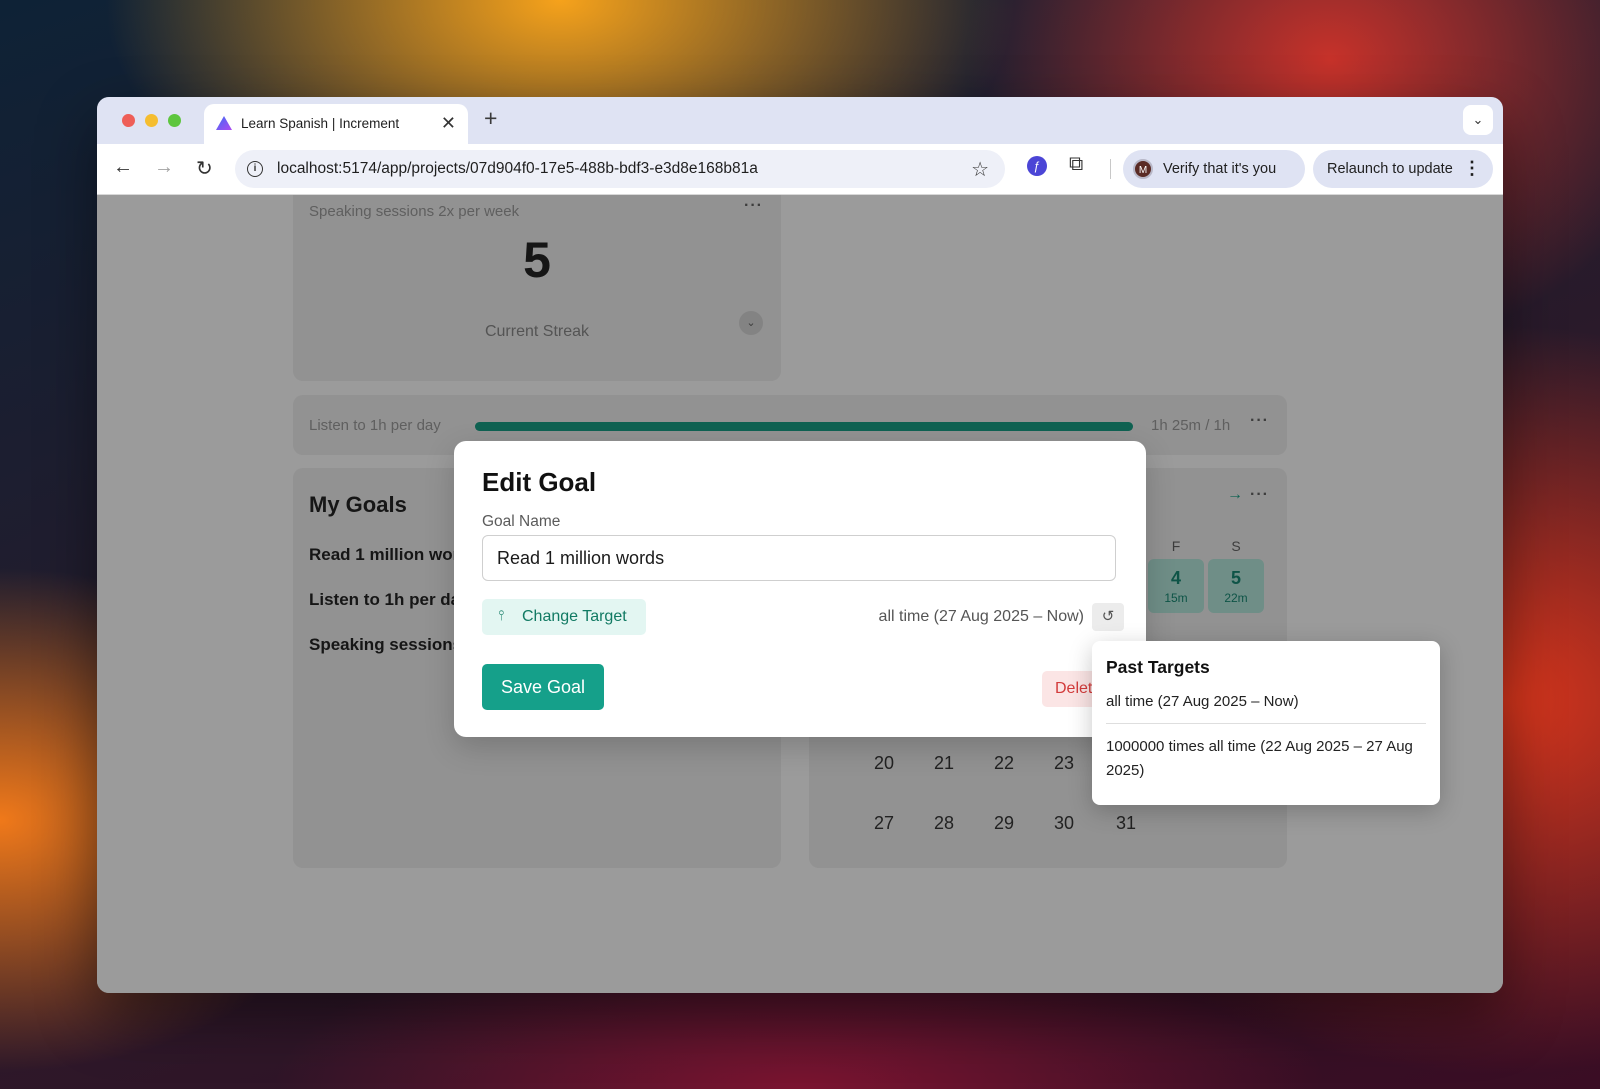  Describe the element at coordinates (1390, 169) in the screenshot. I see `relaunch-label: Relaunch to update` at that location.